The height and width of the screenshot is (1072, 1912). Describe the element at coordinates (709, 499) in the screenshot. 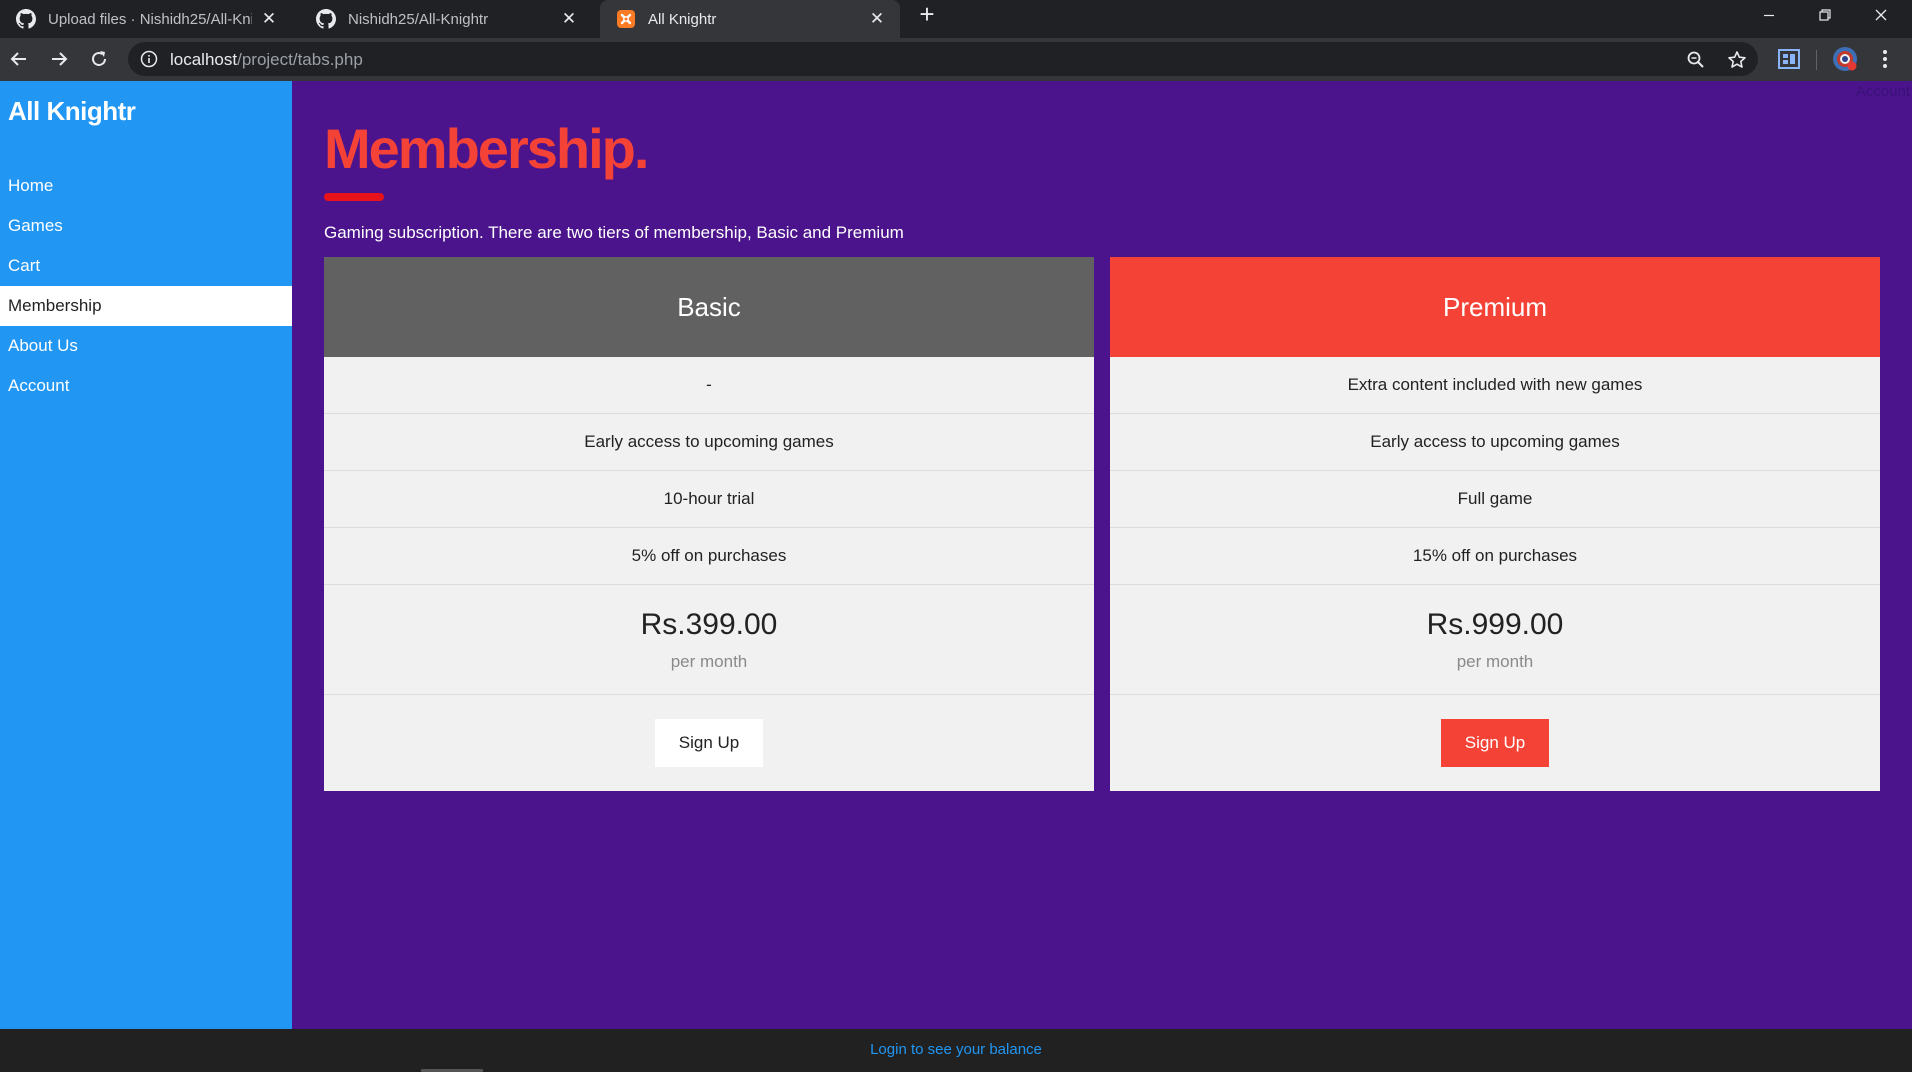

I see `plan-feature: 10-hour trial` at that location.